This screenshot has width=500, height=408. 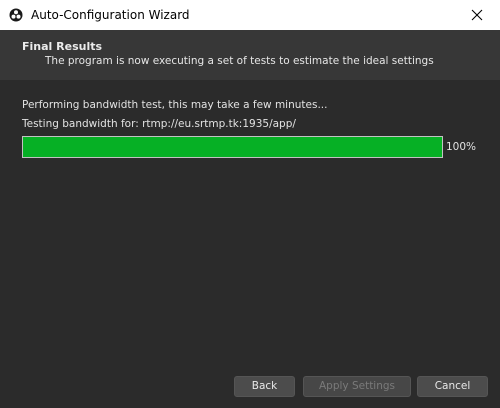 I want to click on close-button, so click(x=477, y=15).